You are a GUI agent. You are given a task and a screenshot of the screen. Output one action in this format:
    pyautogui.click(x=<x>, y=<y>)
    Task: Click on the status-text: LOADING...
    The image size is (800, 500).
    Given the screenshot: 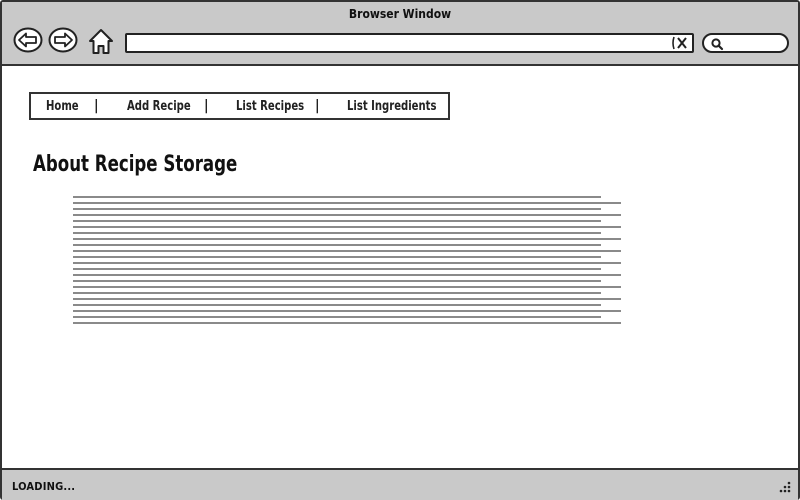 What is the action you would take?
    pyautogui.click(x=44, y=486)
    